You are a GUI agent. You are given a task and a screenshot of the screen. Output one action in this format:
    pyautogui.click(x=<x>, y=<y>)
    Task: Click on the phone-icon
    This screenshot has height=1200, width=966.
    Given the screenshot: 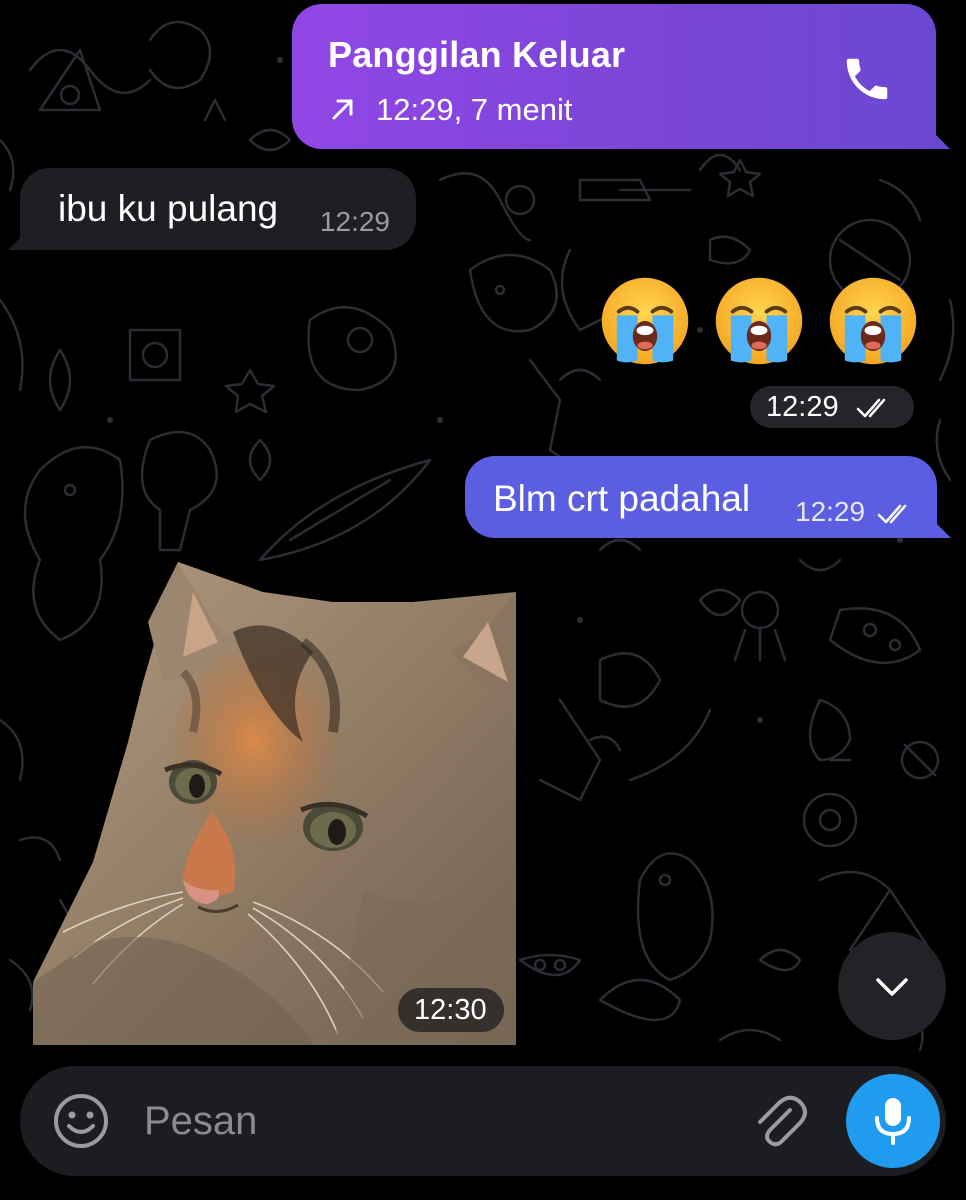 What is the action you would take?
    pyautogui.click(x=867, y=79)
    